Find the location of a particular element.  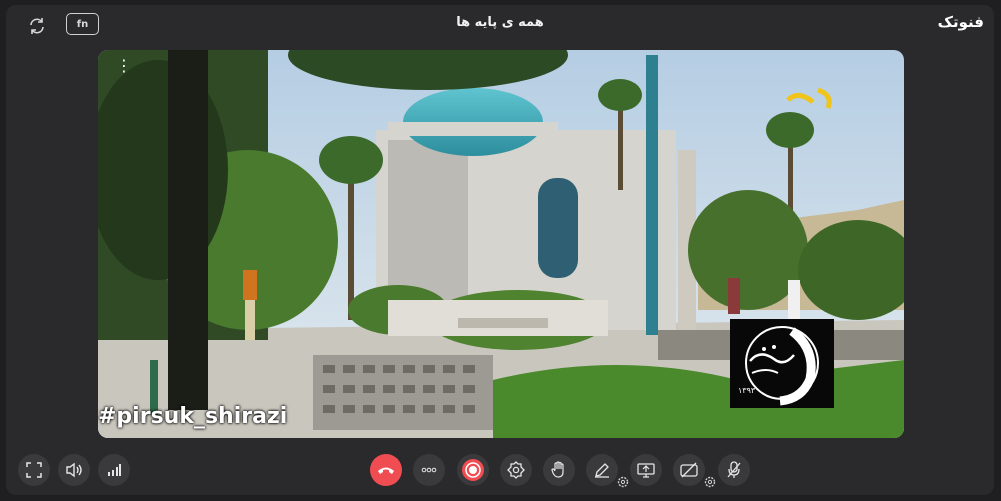

camera-settings-icon is located at coordinates (710, 482).